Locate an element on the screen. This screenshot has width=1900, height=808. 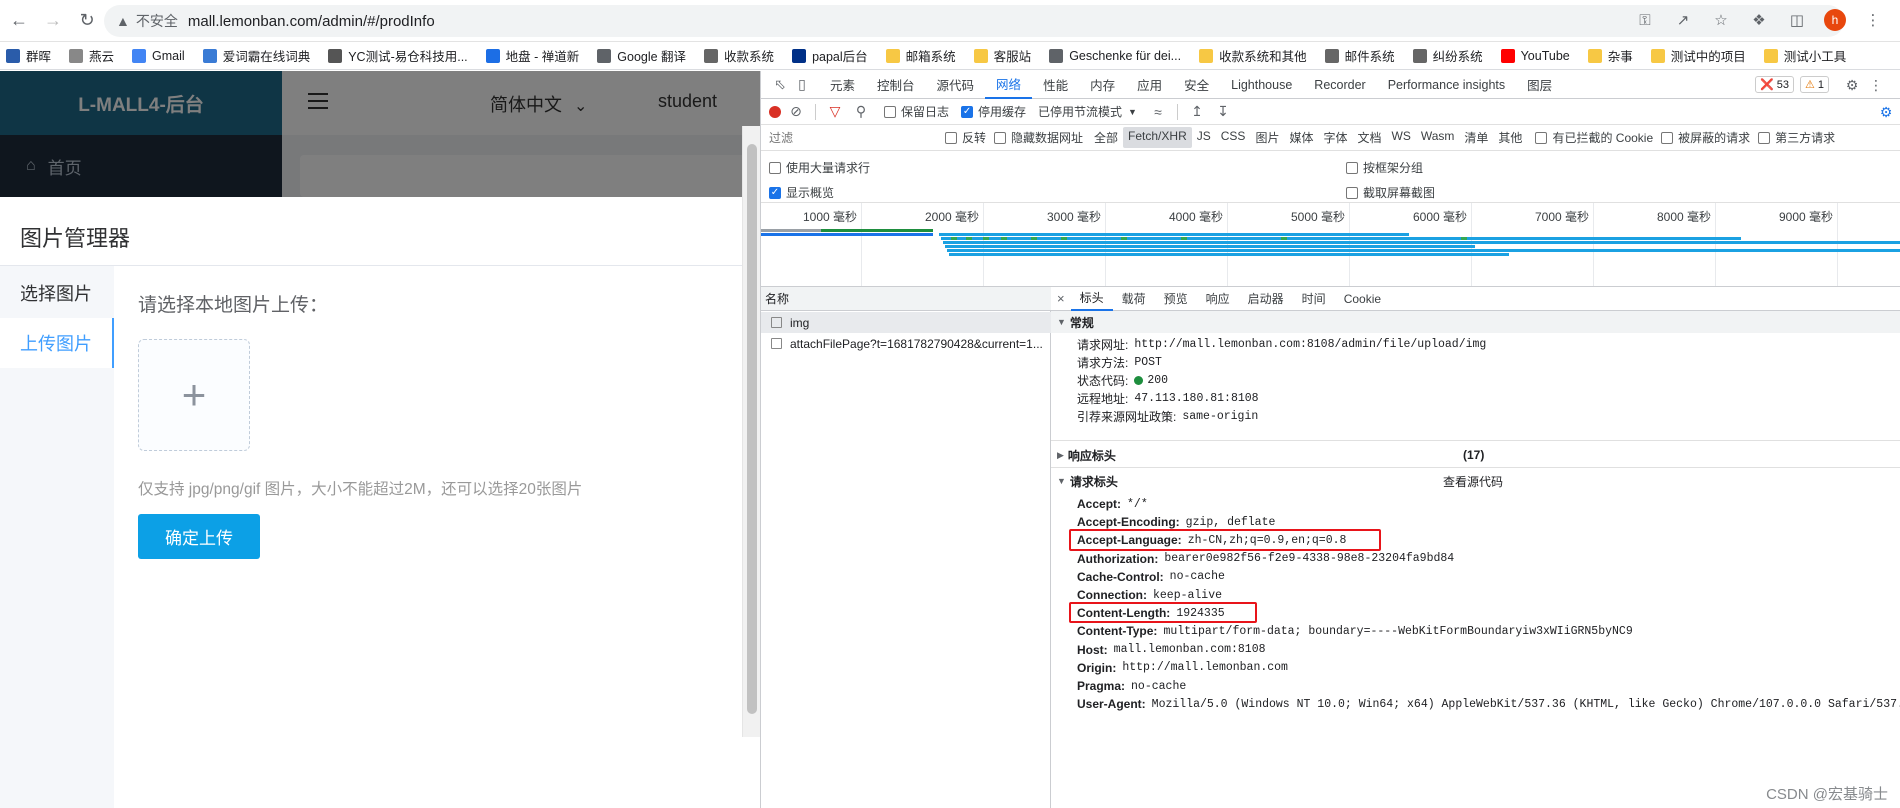
throttle-select: 已停用节流模式 ▼ is located at coordinates (1087, 111).